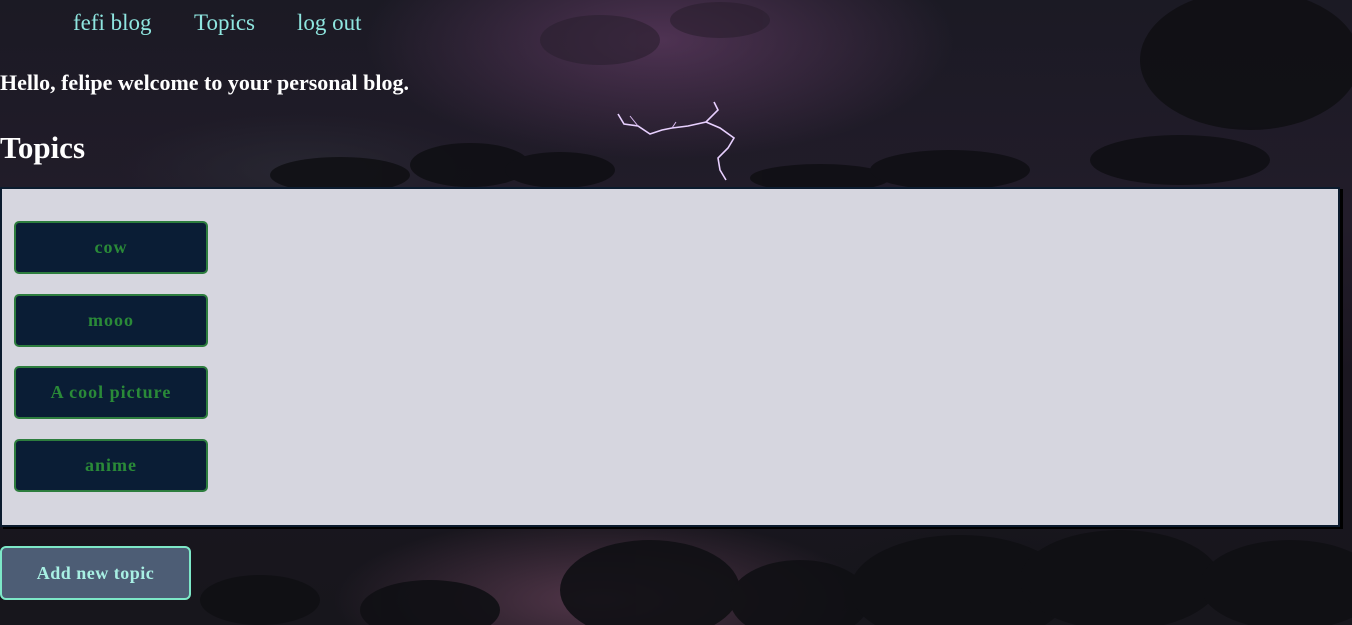 The width and height of the screenshot is (1352, 625). What do you see at coordinates (224, 23) in the screenshot?
I see `nav-topics-link: Topics` at bounding box center [224, 23].